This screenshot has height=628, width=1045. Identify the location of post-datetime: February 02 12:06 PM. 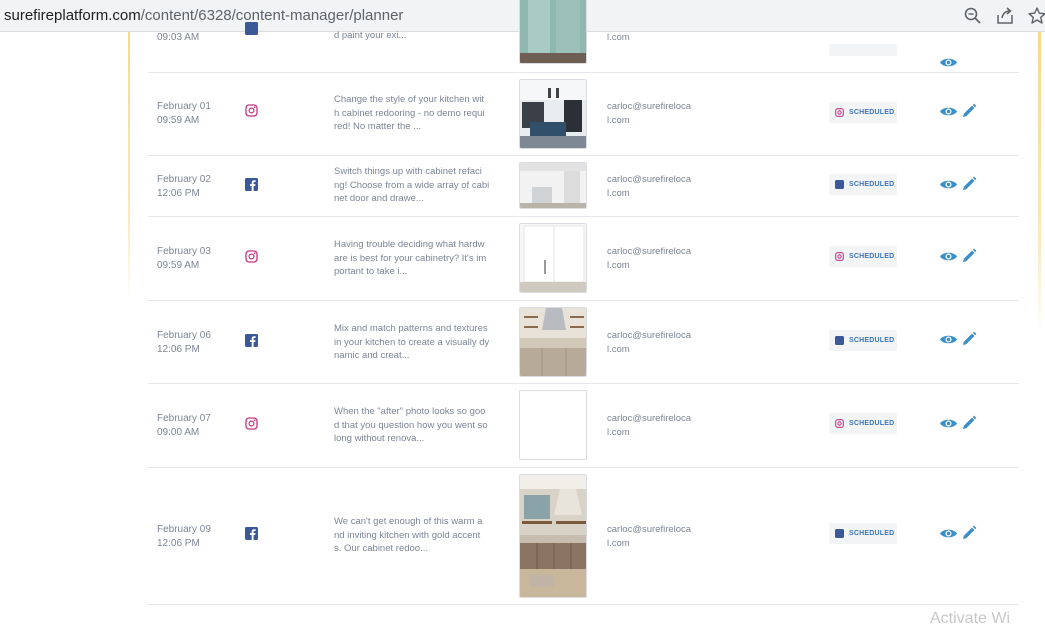
(184, 186).